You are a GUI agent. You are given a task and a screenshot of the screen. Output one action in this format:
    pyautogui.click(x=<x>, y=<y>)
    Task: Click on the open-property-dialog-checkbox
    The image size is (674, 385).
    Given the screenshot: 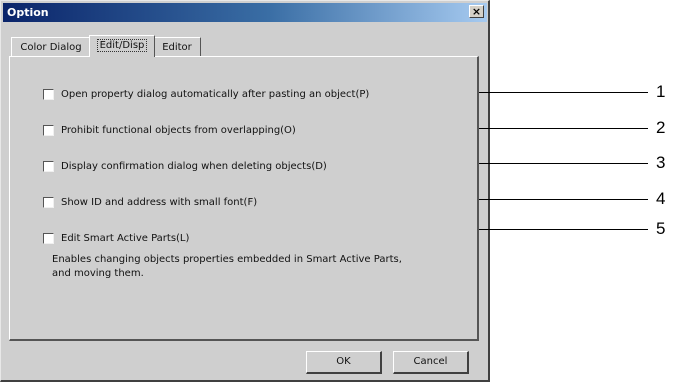 What is the action you would take?
    pyautogui.click(x=48, y=94)
    